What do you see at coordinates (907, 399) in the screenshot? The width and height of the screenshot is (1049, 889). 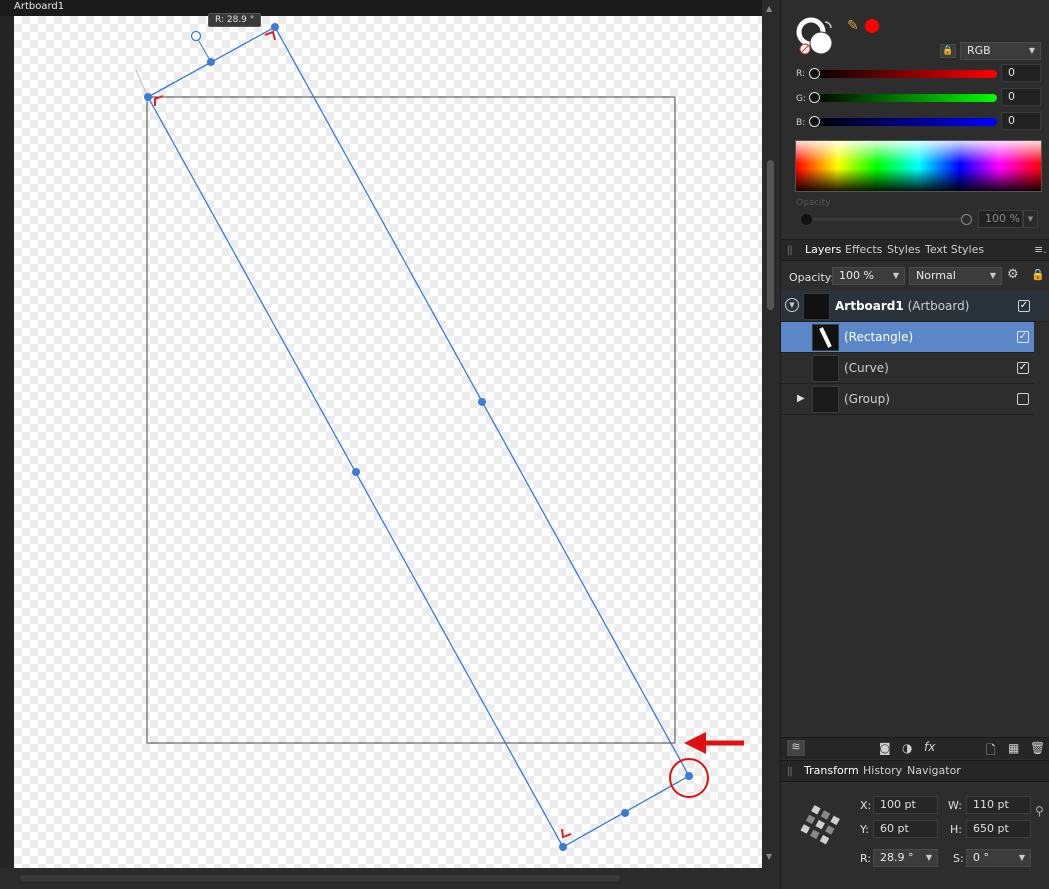 I see `layer-row-group: ▶ (Group)` at bounding box center [907, 399].